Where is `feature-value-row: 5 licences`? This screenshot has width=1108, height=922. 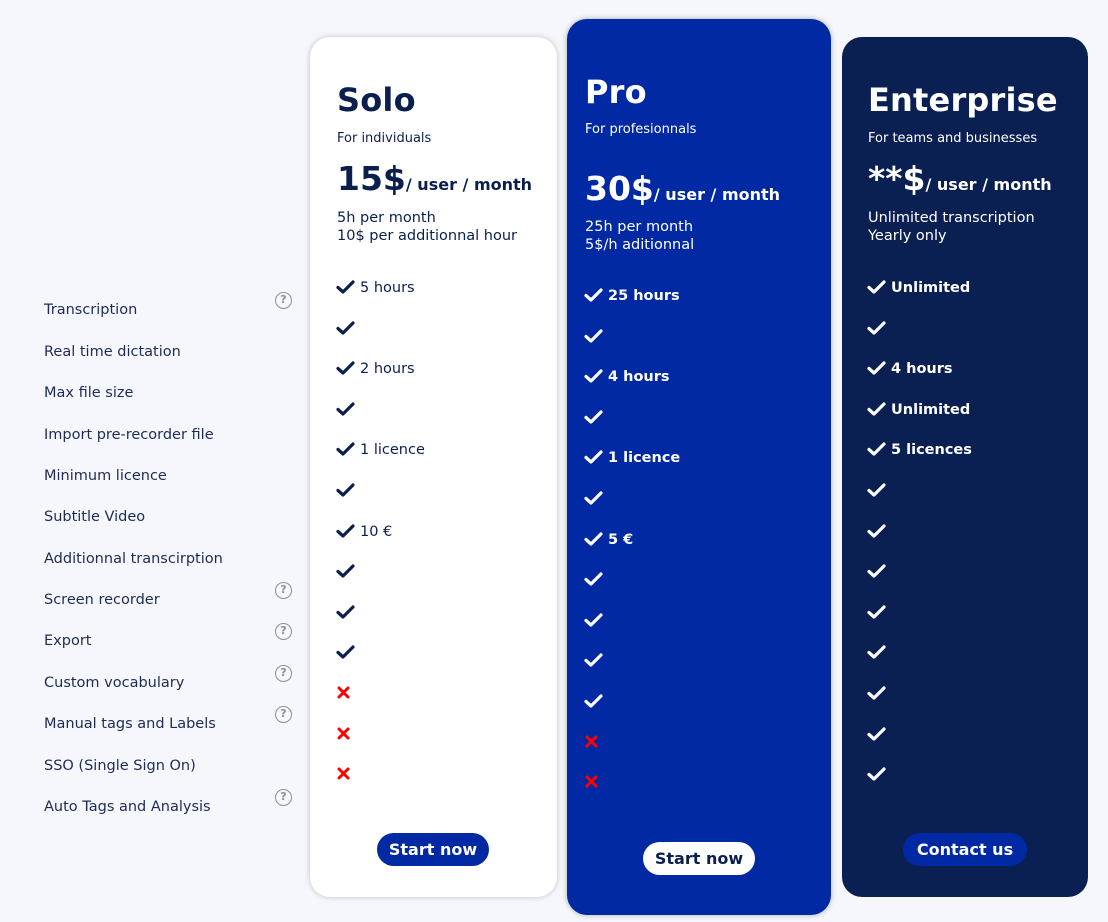
feature-value-row: 5 licences is located at coordinates (919, 450).